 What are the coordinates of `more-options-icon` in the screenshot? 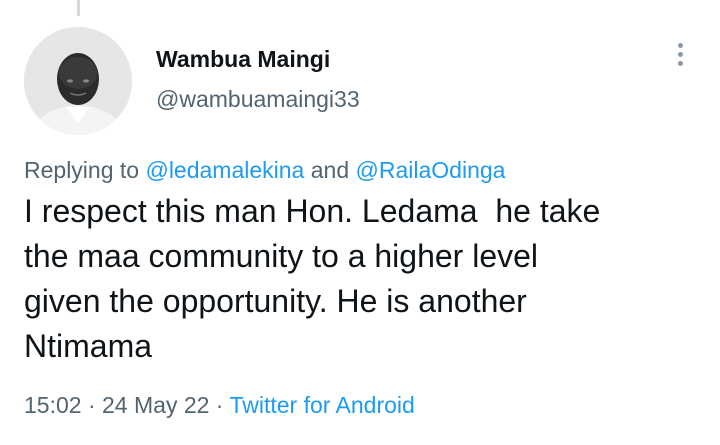 It's located at (680, 58).